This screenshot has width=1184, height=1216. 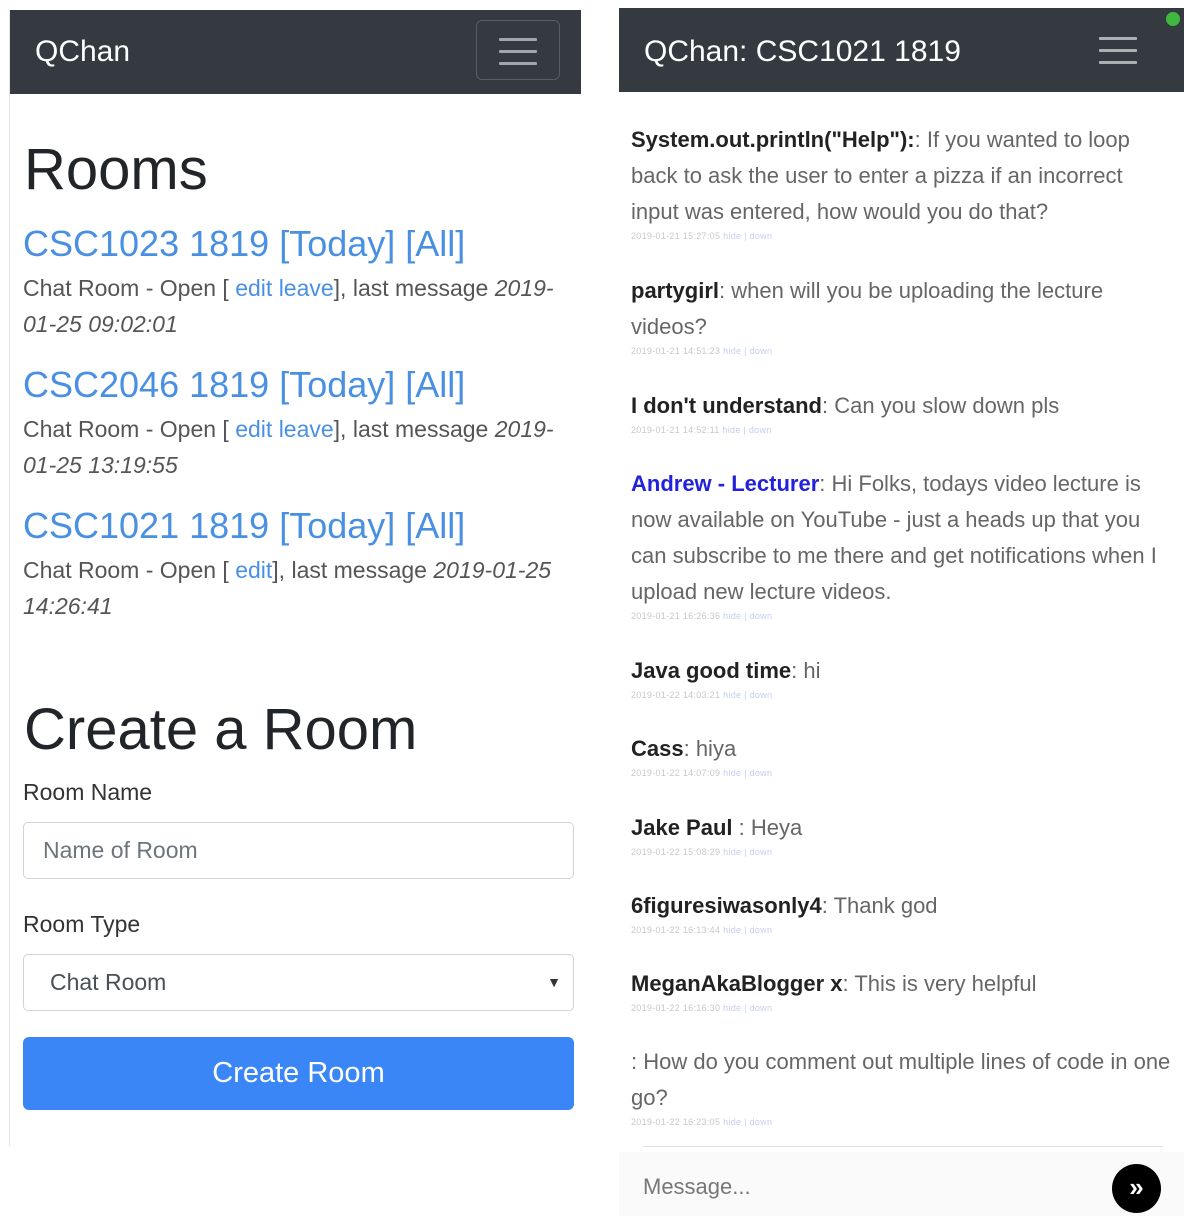 I want to click on message-timestamp: 2019-01-21 15:27:05, so click(x=676, y=236).